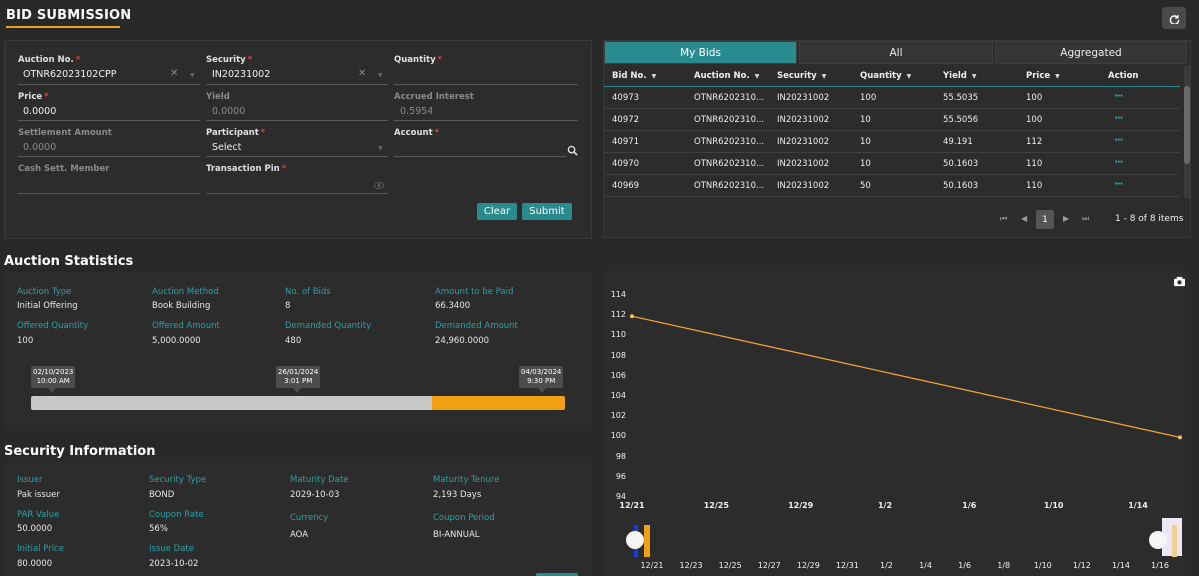 The width and height of the screenshot is (1199, 576). Describe the element at coordinates (925, 565) in the screenshot. I see `navigator-tick-label: 1/4` at that location.